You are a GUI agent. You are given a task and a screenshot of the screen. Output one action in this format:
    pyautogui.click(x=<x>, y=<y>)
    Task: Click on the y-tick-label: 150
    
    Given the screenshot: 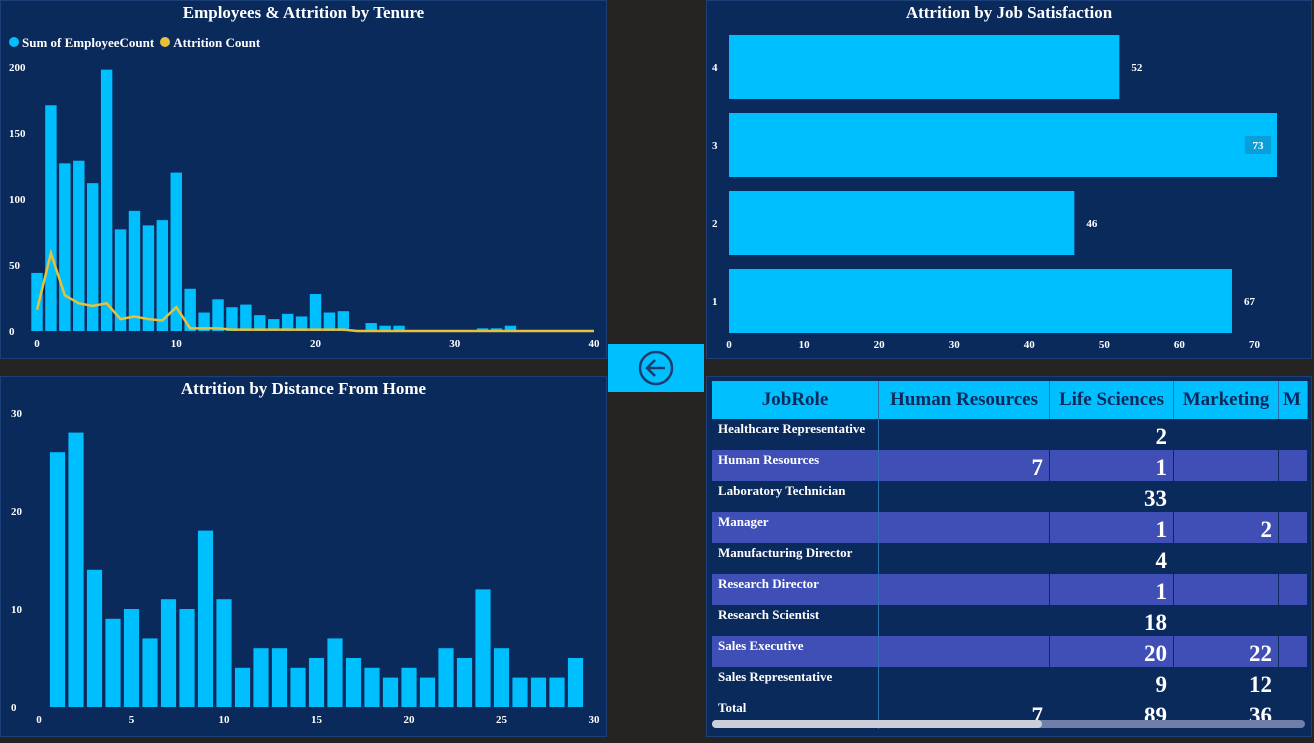 What is the action you would take?
    pyautogui.click(x=17, y=134)
    